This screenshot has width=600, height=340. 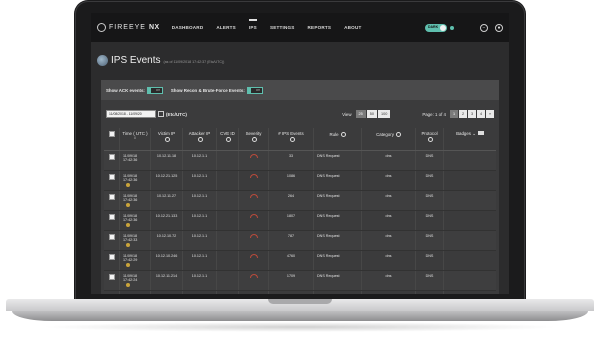 I want to click on nav-ips: IPS, so click(x=252, y=24).